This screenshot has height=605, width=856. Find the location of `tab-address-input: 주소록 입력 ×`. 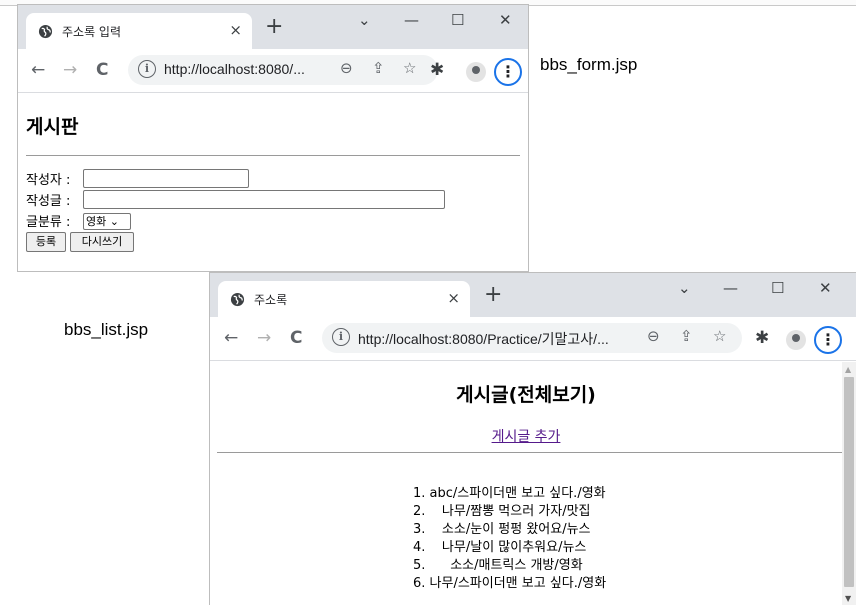

tab-address-input: 주소록 입력 × is located at coordinates (139, 31).